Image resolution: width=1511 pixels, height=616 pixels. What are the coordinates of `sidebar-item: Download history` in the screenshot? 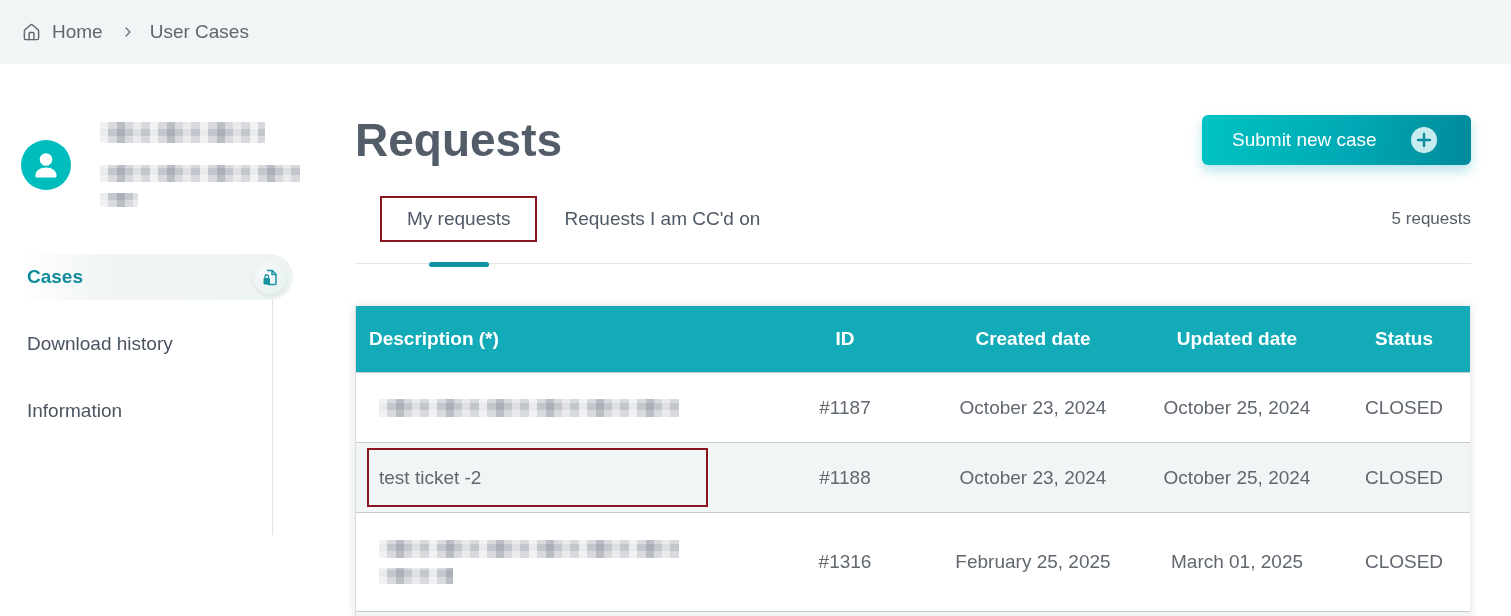 It's located at (156, 344).